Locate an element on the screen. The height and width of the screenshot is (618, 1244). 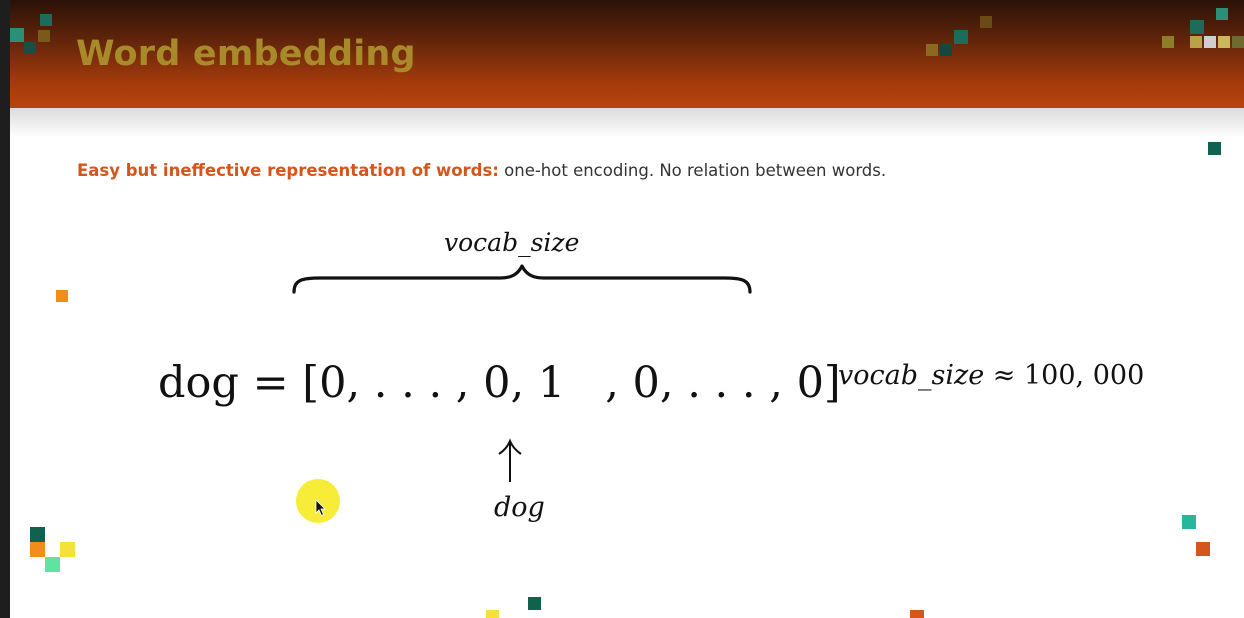
vocab-size-var: vocab_size is located at coordinates (911, 375).